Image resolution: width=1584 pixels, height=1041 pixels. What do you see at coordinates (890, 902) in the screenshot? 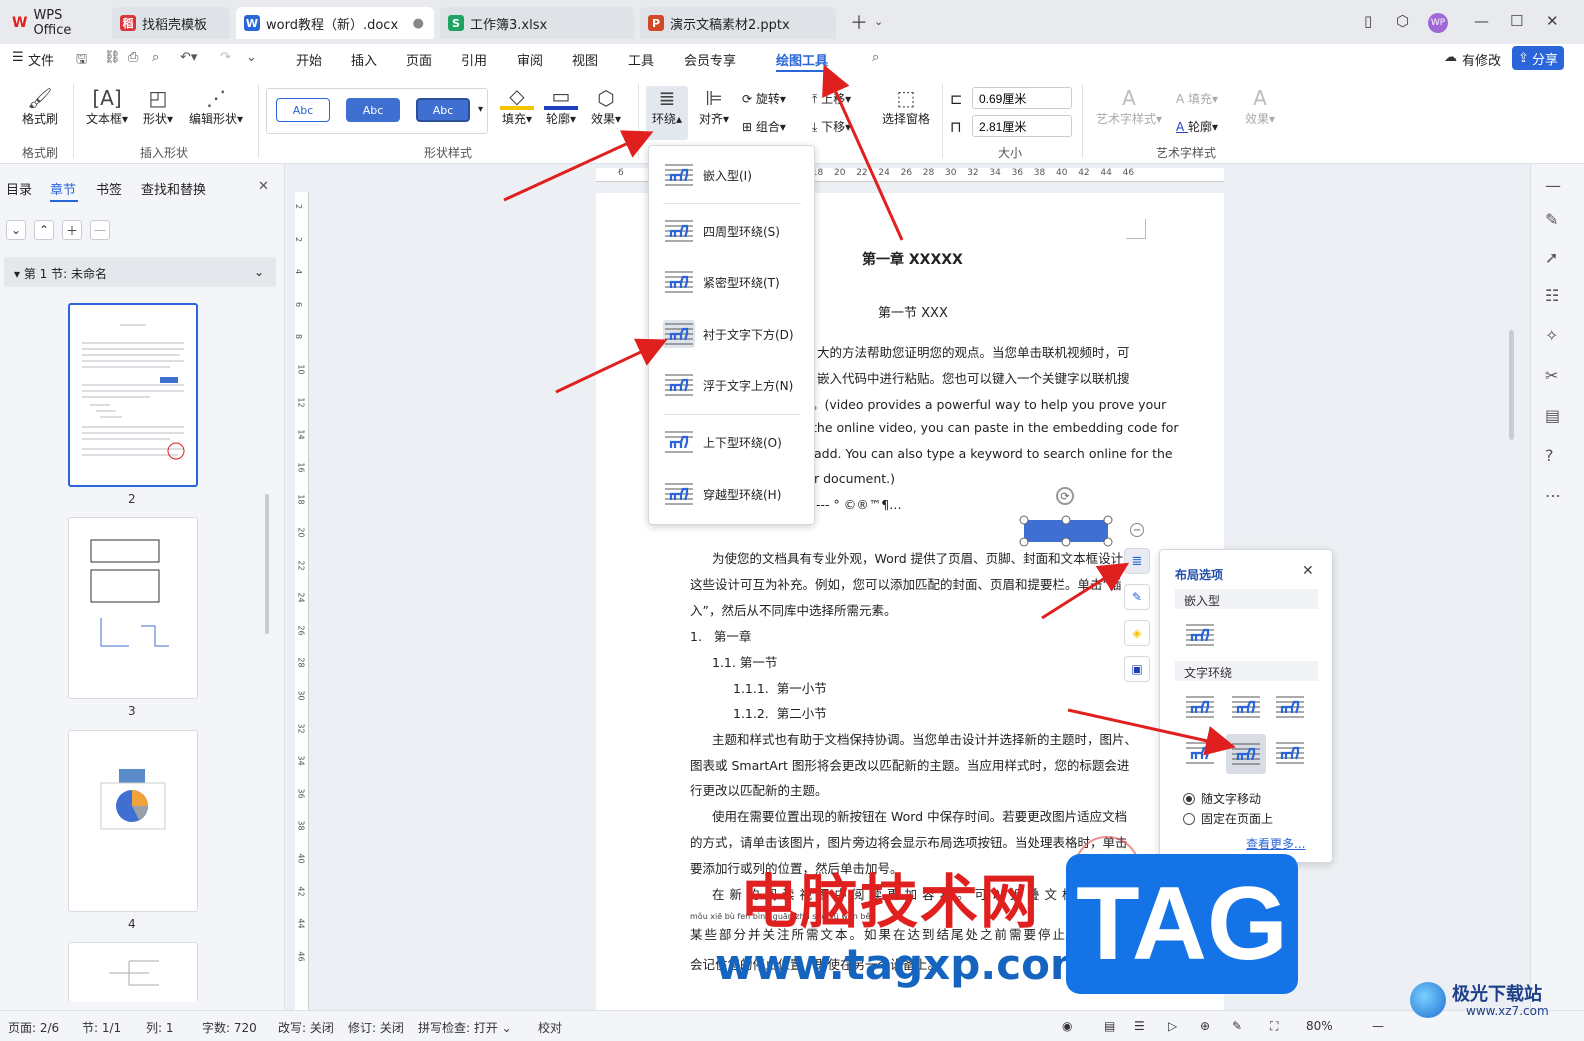
I see `watermark-title: 电脑技术网` at bounding box center [890, 902].